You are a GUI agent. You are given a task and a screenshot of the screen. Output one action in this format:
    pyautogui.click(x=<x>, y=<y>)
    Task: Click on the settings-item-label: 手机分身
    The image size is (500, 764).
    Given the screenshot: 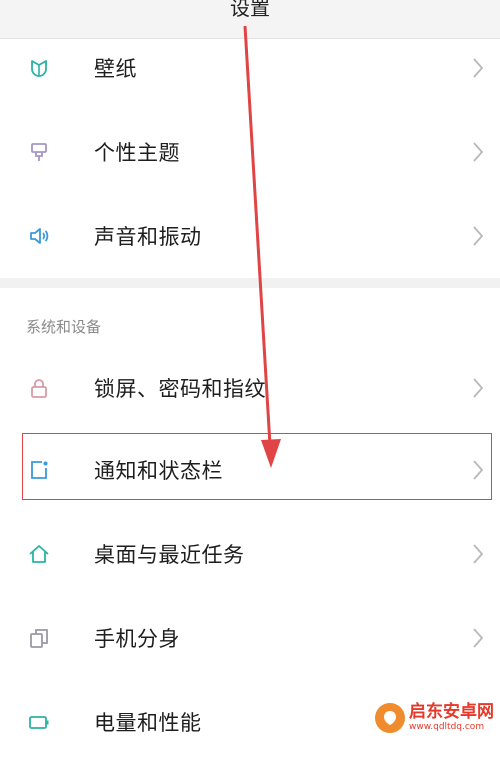 What is the action you would take?
    pyautogui.click(x=137, y=639)
    